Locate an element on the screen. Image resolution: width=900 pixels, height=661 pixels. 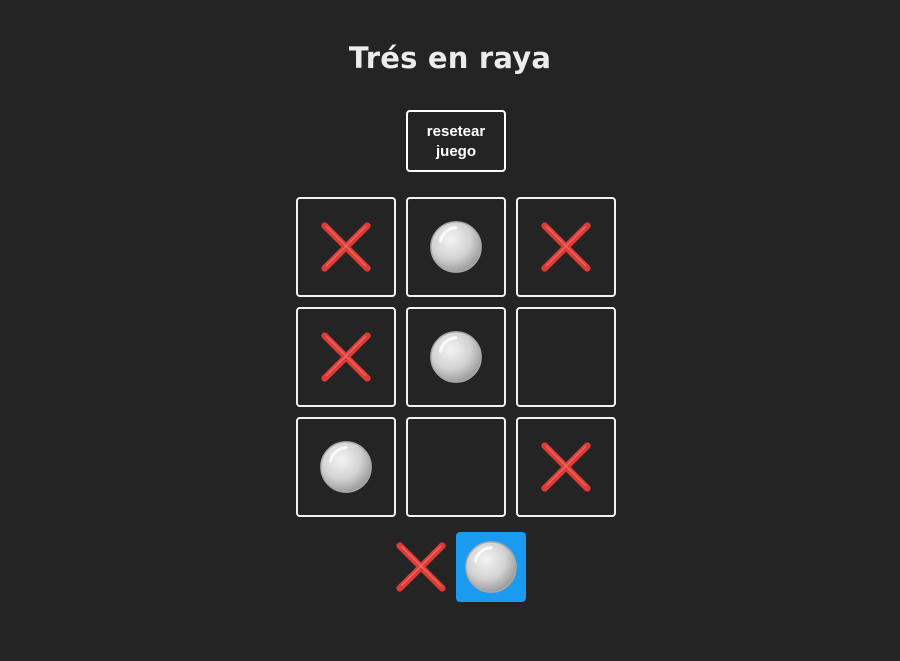
turn-indicator is located at coordinates (456, 567).